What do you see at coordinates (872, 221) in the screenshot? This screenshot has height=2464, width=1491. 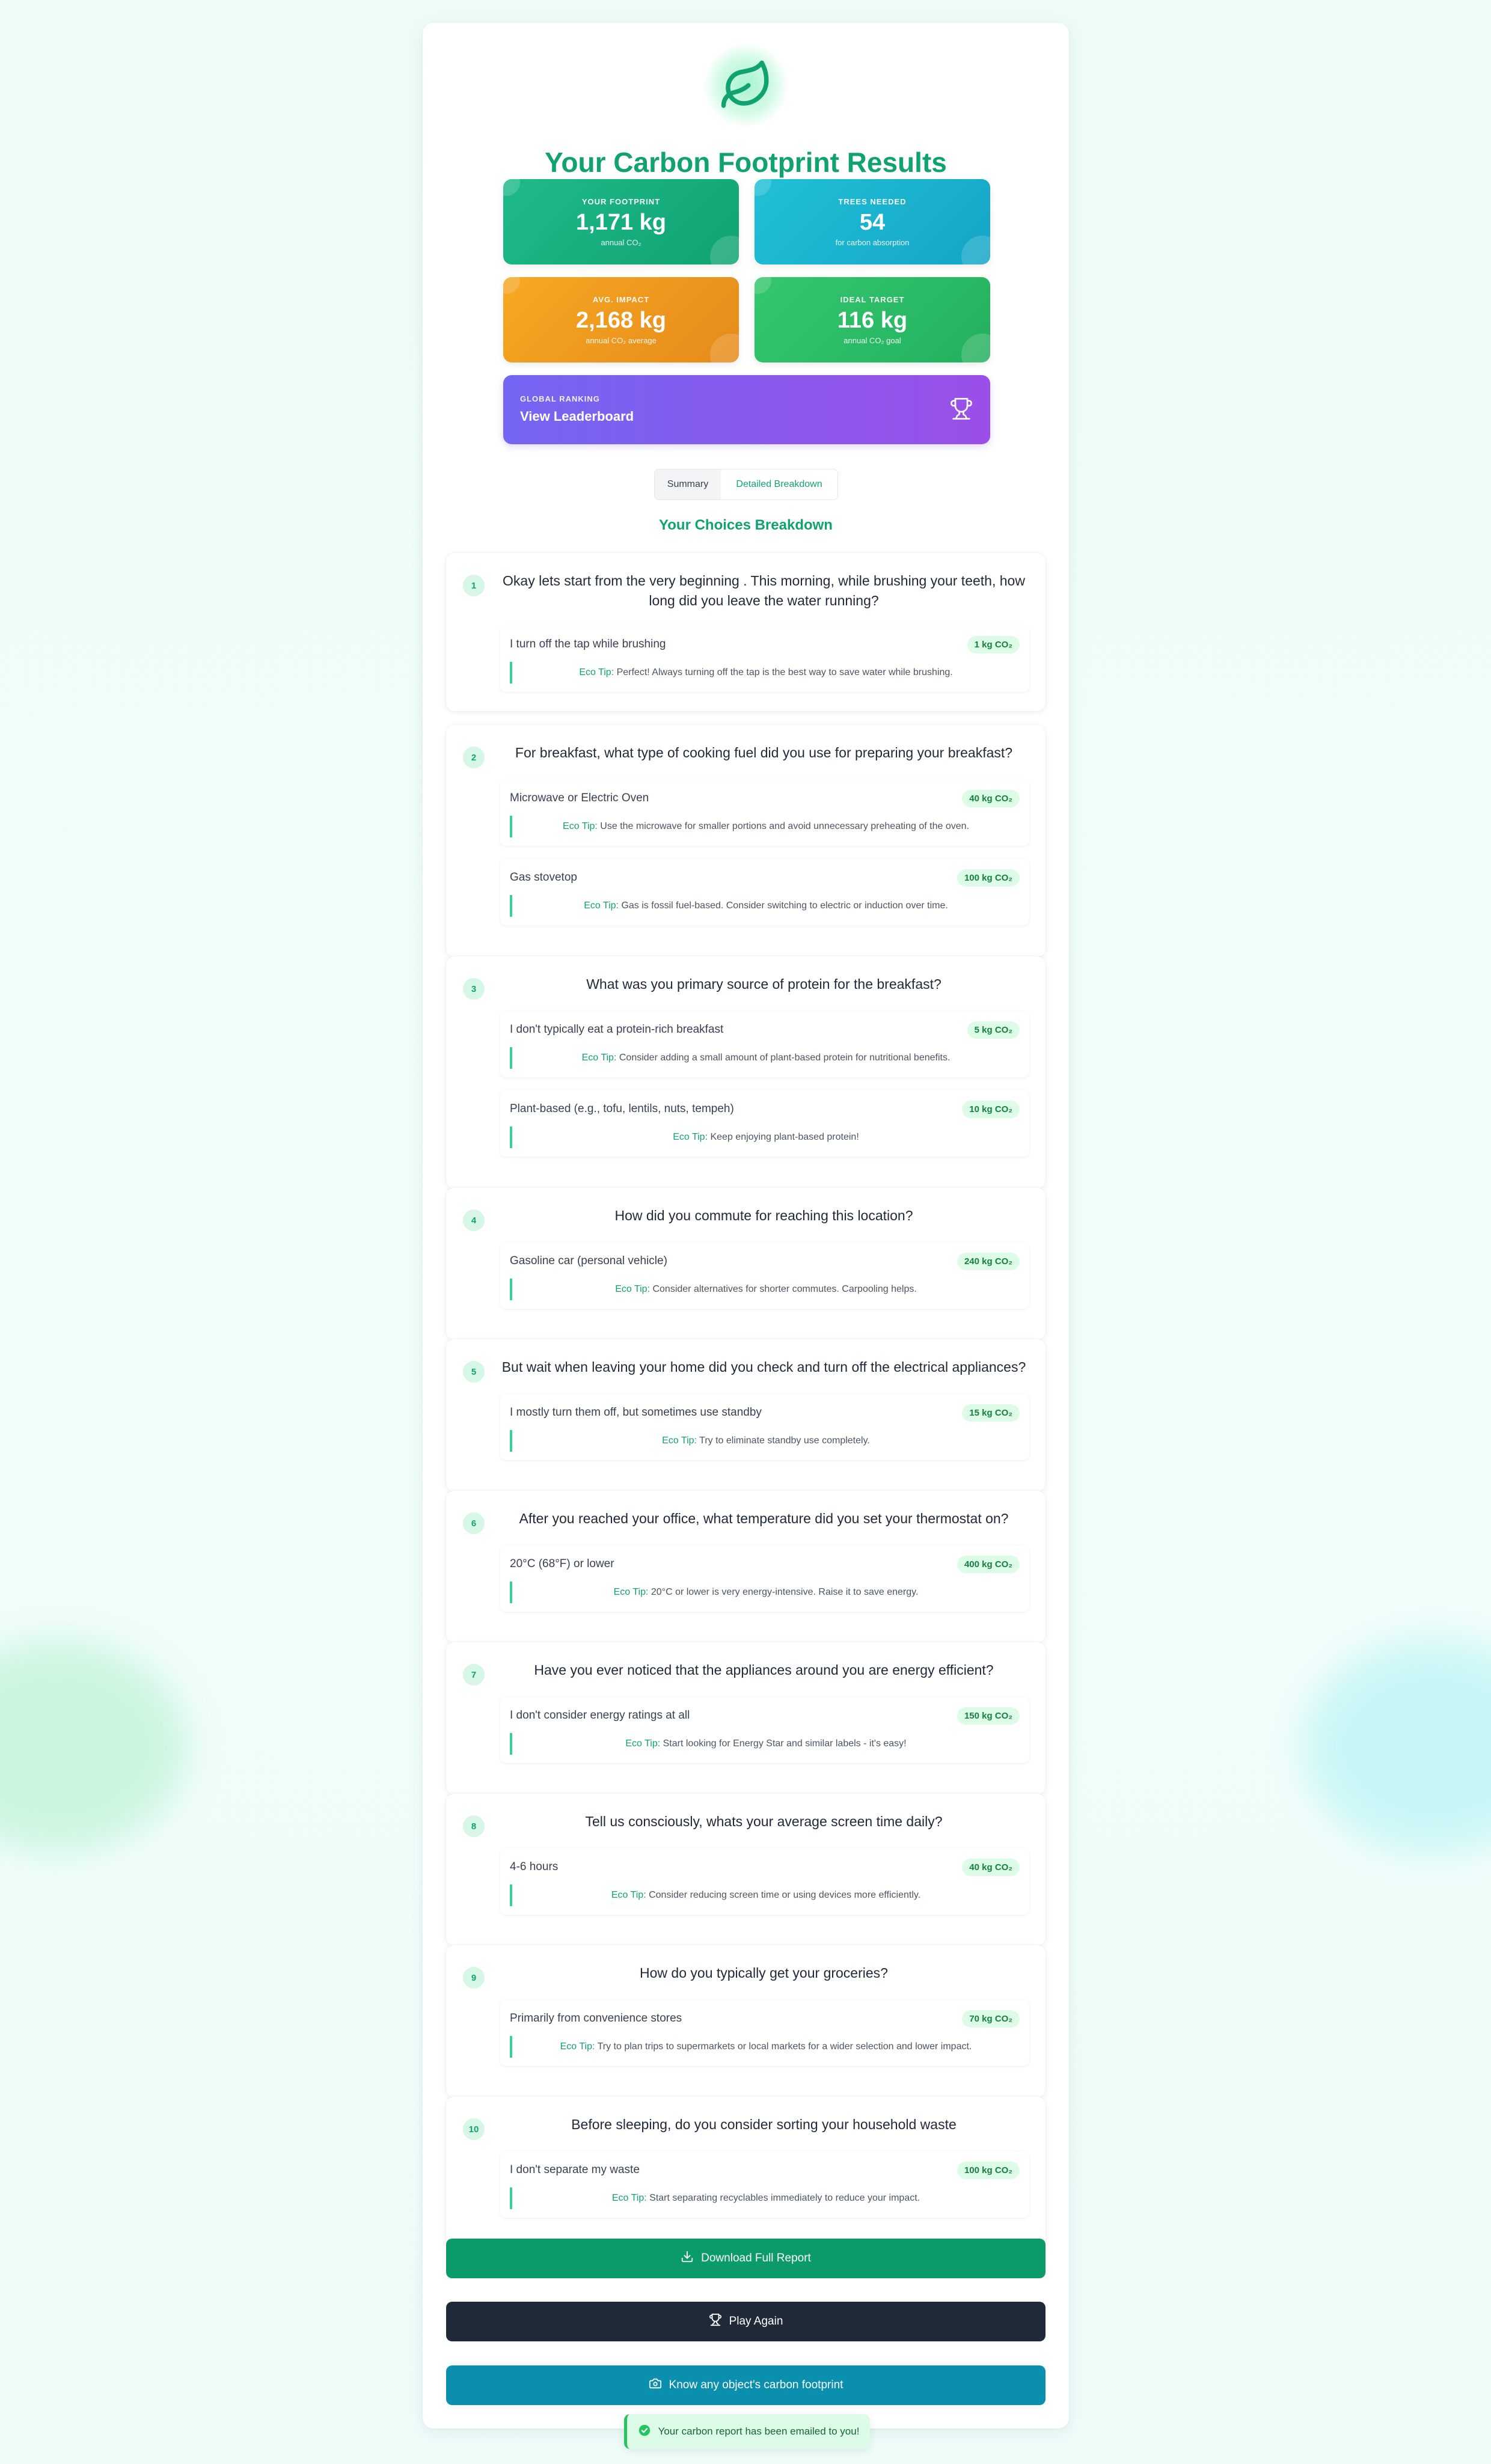 I see `stat-card-trees: TREES NEEDED 54 for carbon absorption` at bounding box center [872, 221].